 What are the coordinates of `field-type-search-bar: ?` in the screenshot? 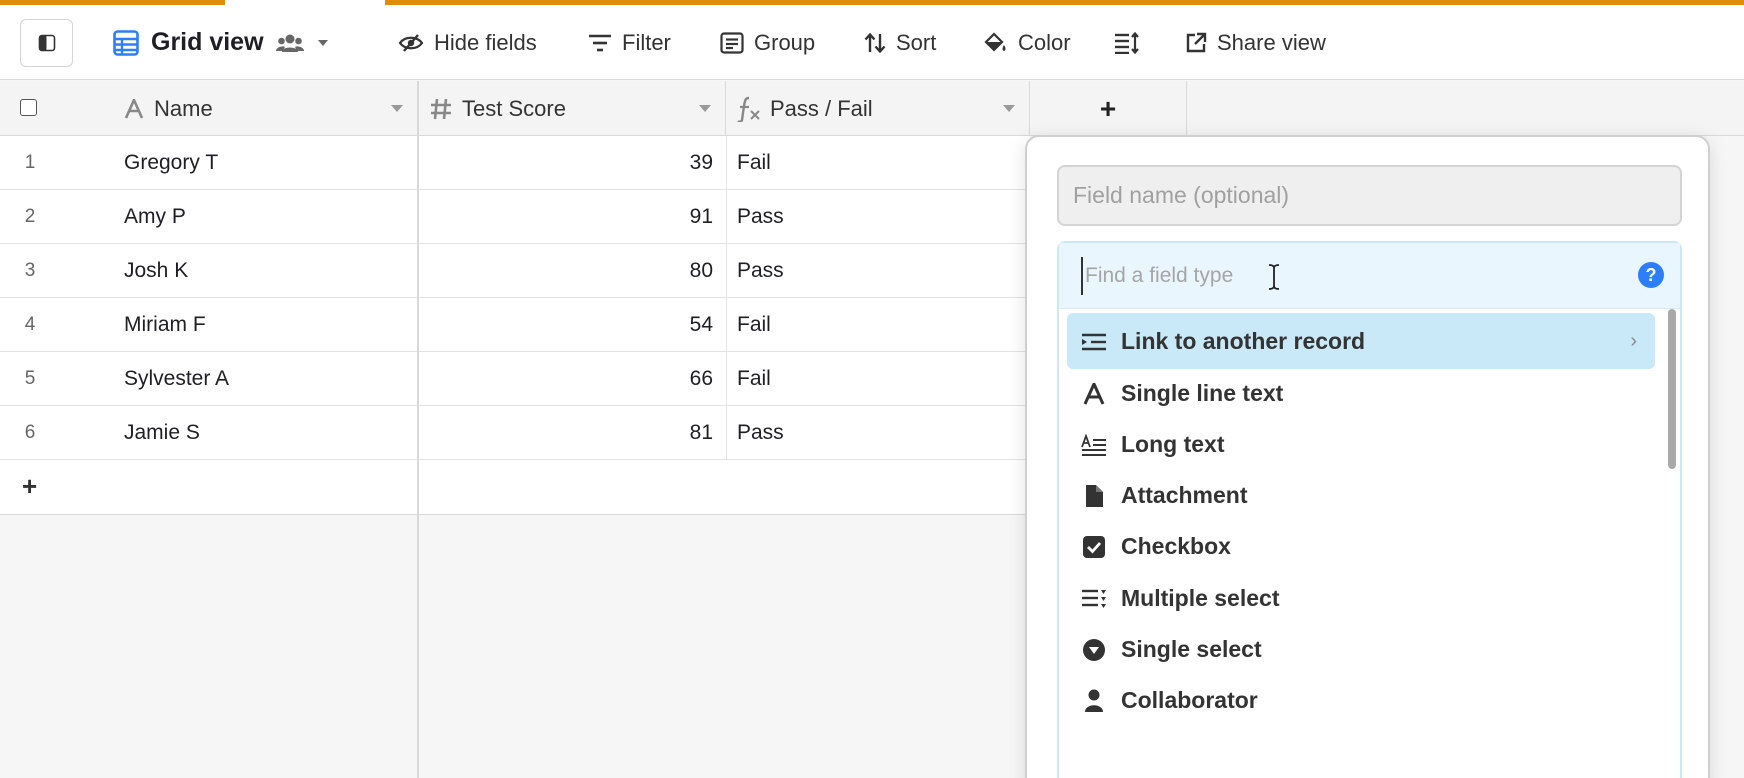 It's located at (1369, 276).